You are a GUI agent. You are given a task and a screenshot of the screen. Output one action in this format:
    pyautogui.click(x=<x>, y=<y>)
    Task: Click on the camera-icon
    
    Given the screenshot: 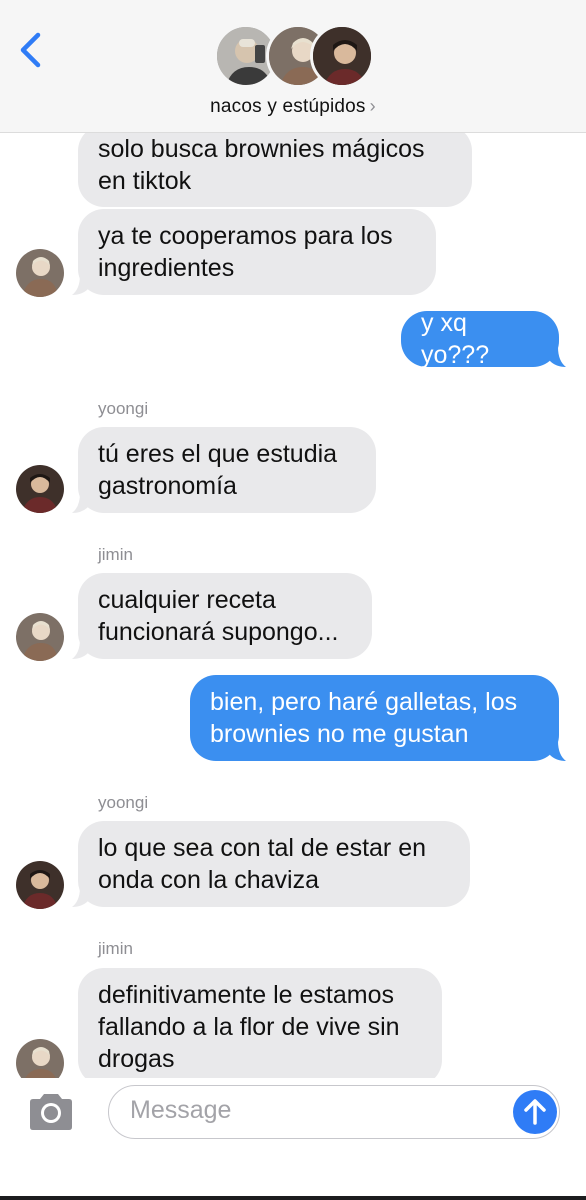 What is the action you would take?
    pyautogui.click(x=51, y=1112)
    